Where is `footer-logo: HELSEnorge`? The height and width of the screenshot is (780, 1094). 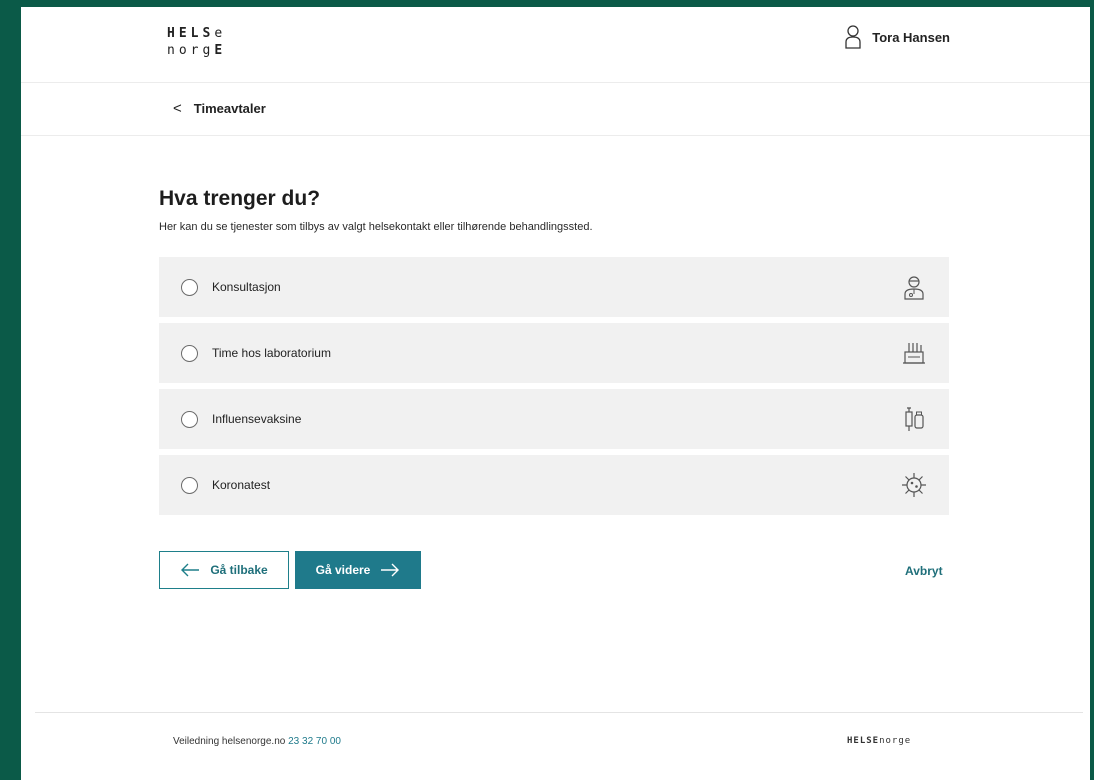
footer-logo: HELSEnorge is located at coordinates (879, 741).